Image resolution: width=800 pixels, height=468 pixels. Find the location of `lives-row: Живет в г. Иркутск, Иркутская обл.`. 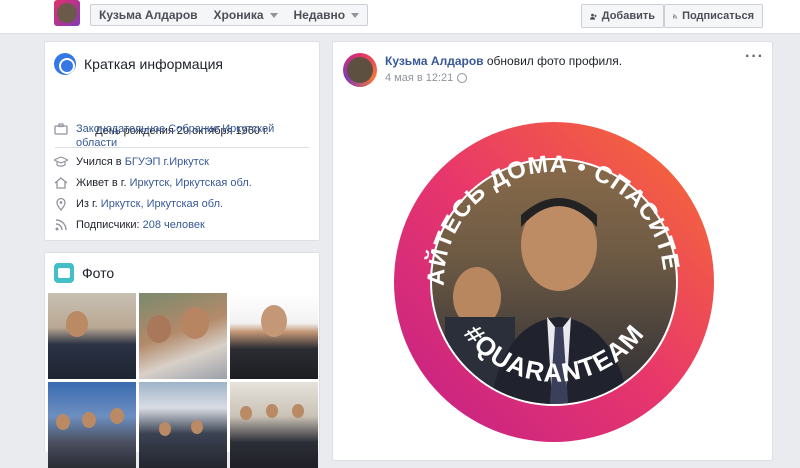

lives-row: Живет в г. Иркутск, Иркутская обл. is located at coordinates (153, 183).